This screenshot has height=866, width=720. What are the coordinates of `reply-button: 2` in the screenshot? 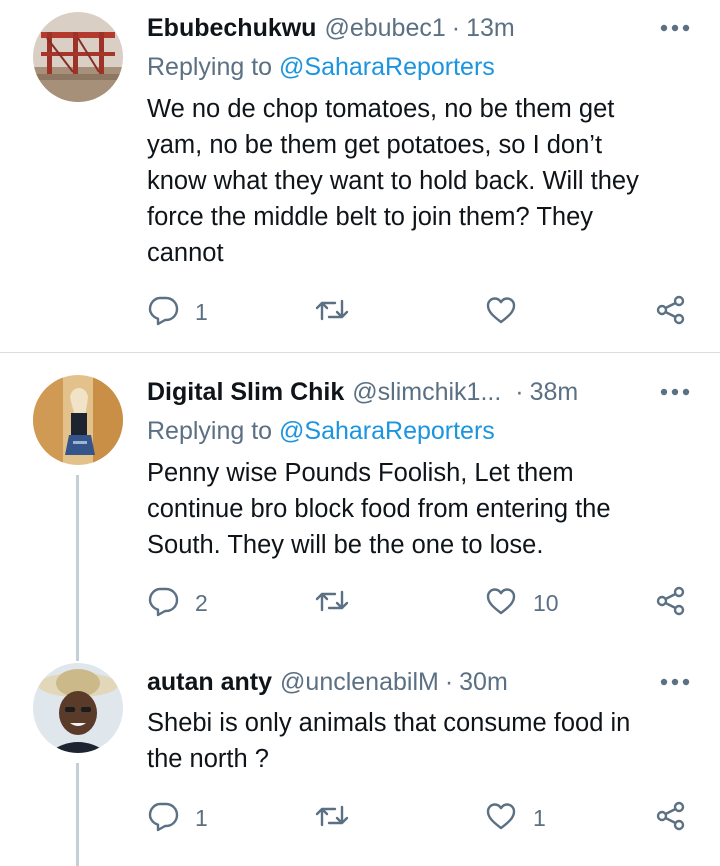 It's located at (177, 603).